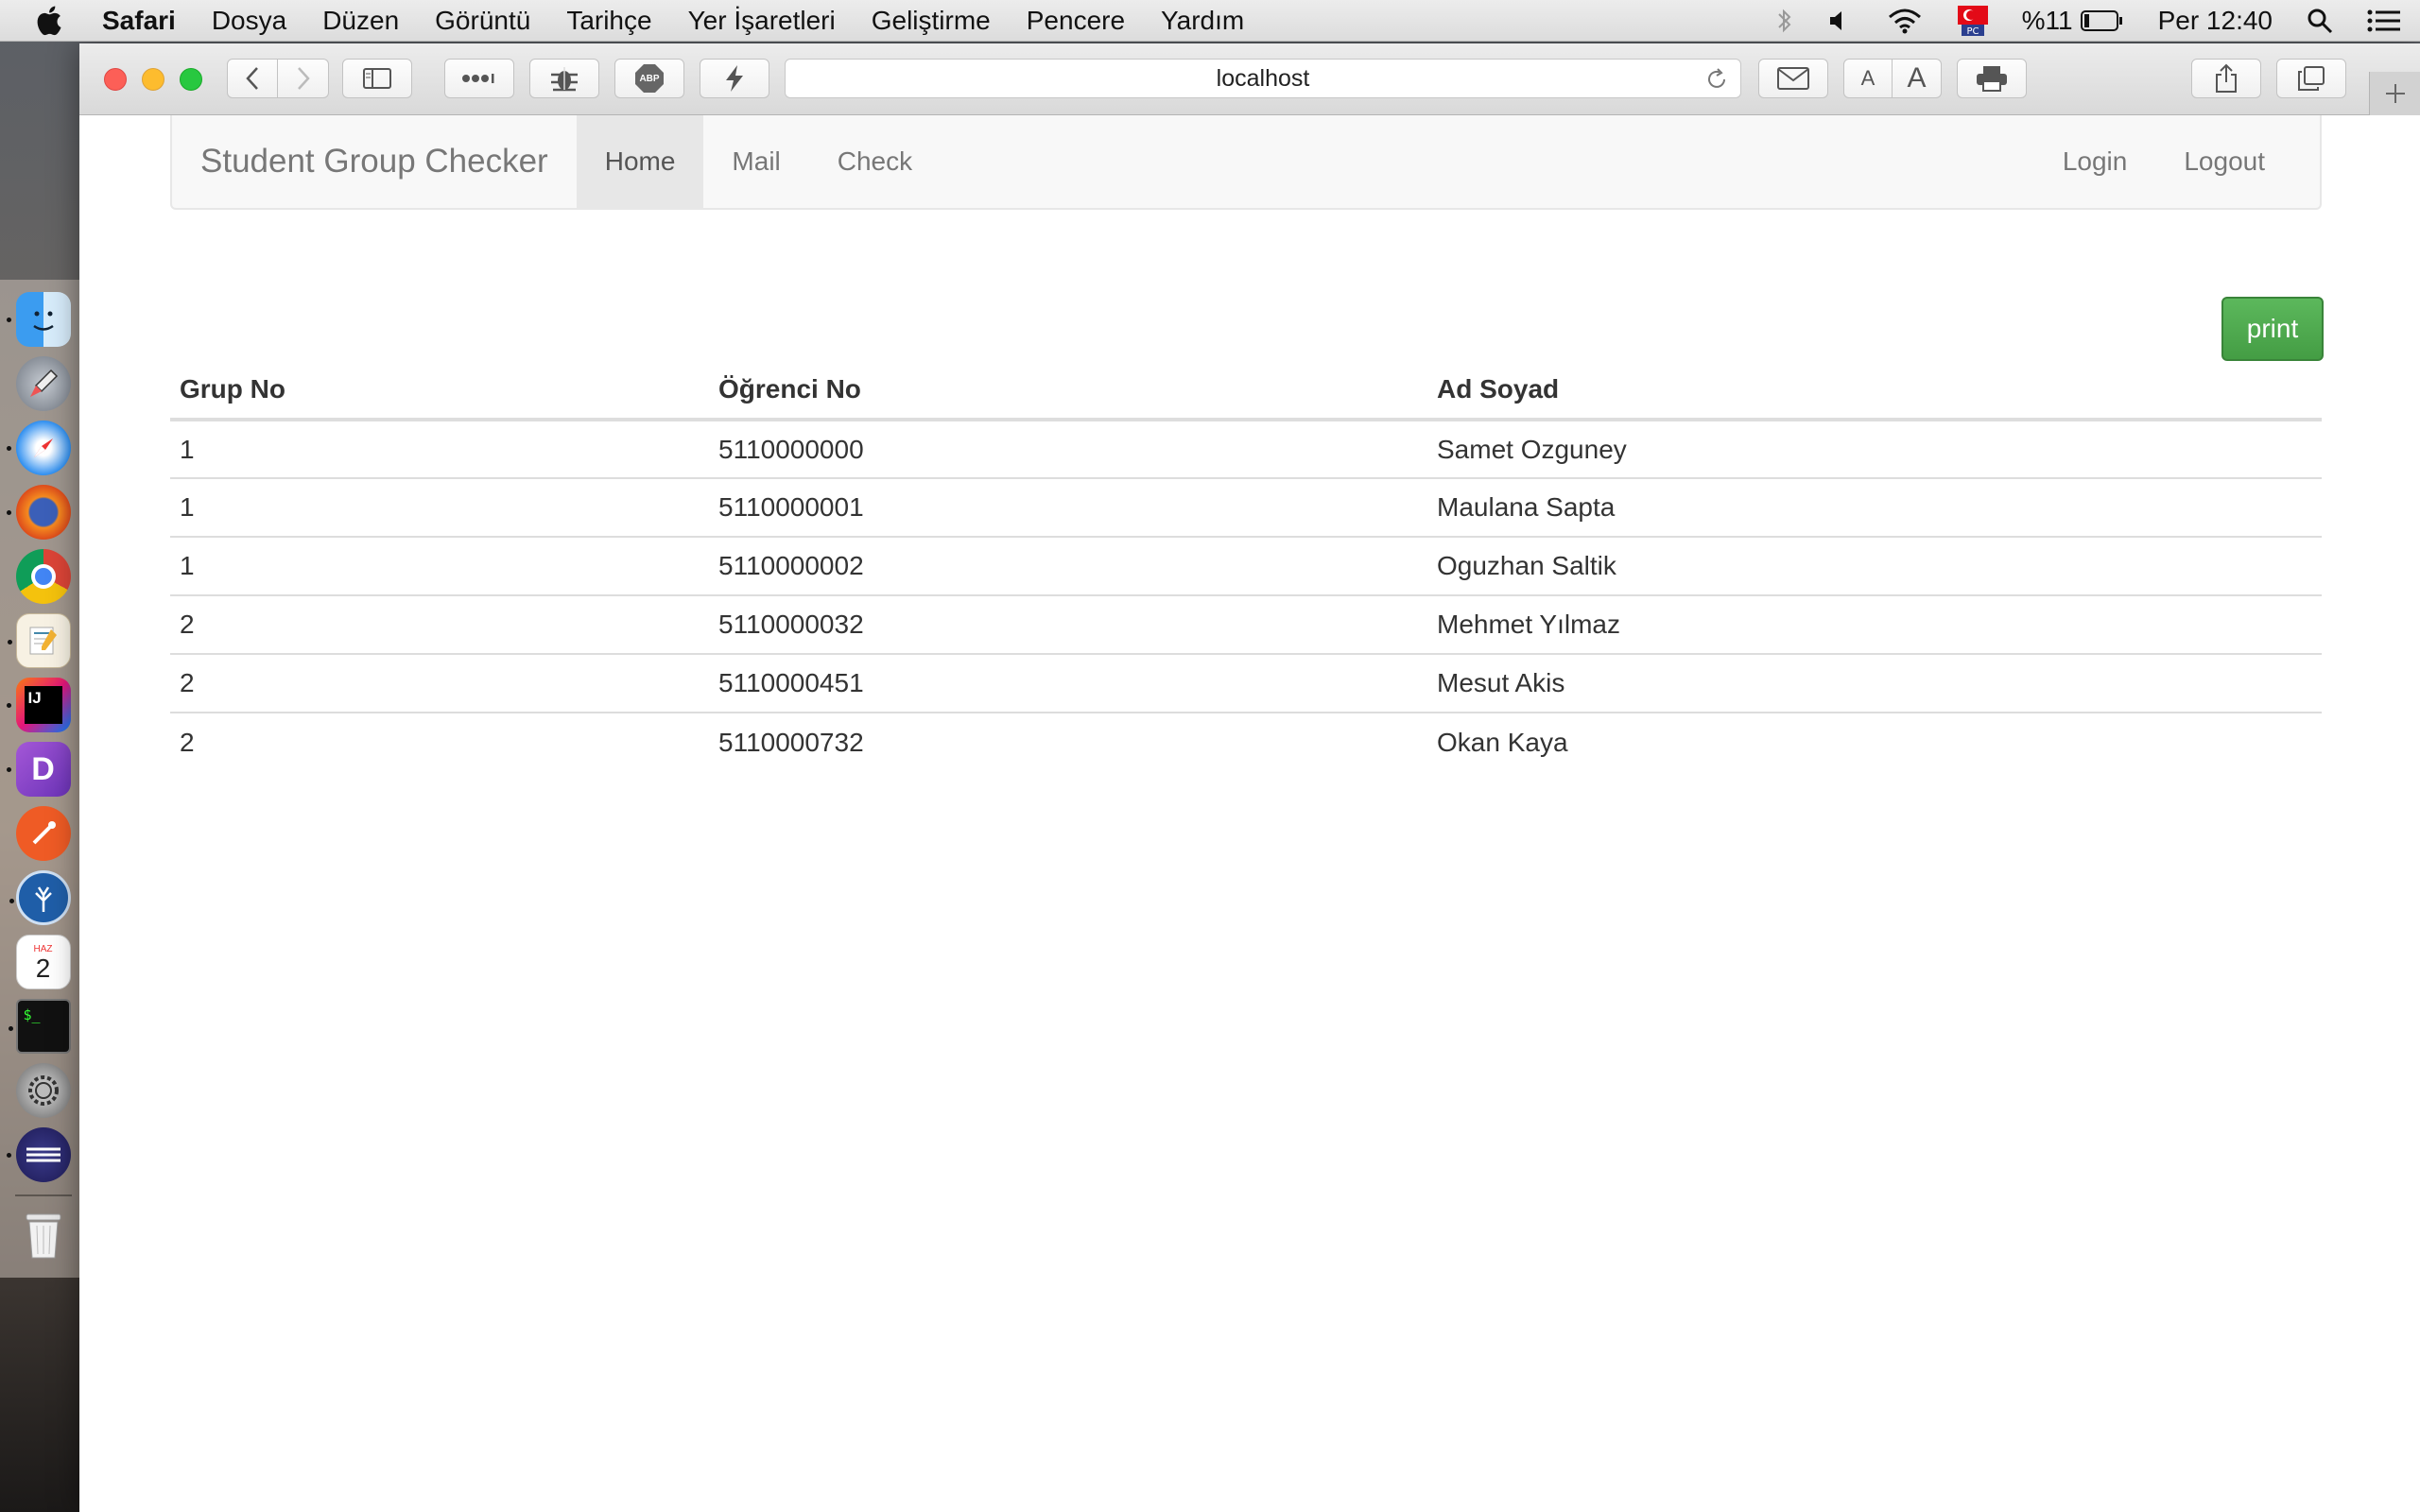 Image resolution: width=2420 pixels, height=1512 pixels. I want to click on share-button, so click(2226, 78).